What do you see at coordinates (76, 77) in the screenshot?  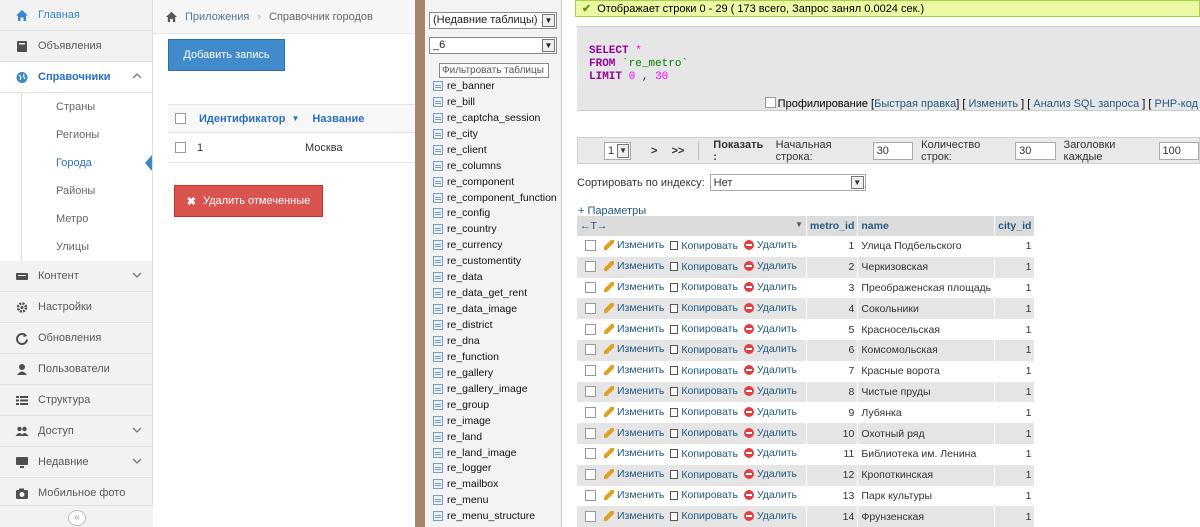 I see `sidebar-item-directories: Справочники` at bounding box center [76, 77].